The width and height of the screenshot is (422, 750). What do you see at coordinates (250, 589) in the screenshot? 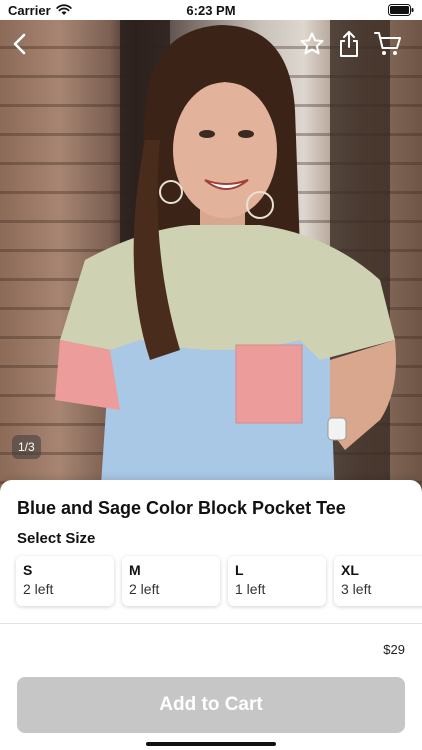
I see `size-stock: 1 left` at bounding box center [250, 589].